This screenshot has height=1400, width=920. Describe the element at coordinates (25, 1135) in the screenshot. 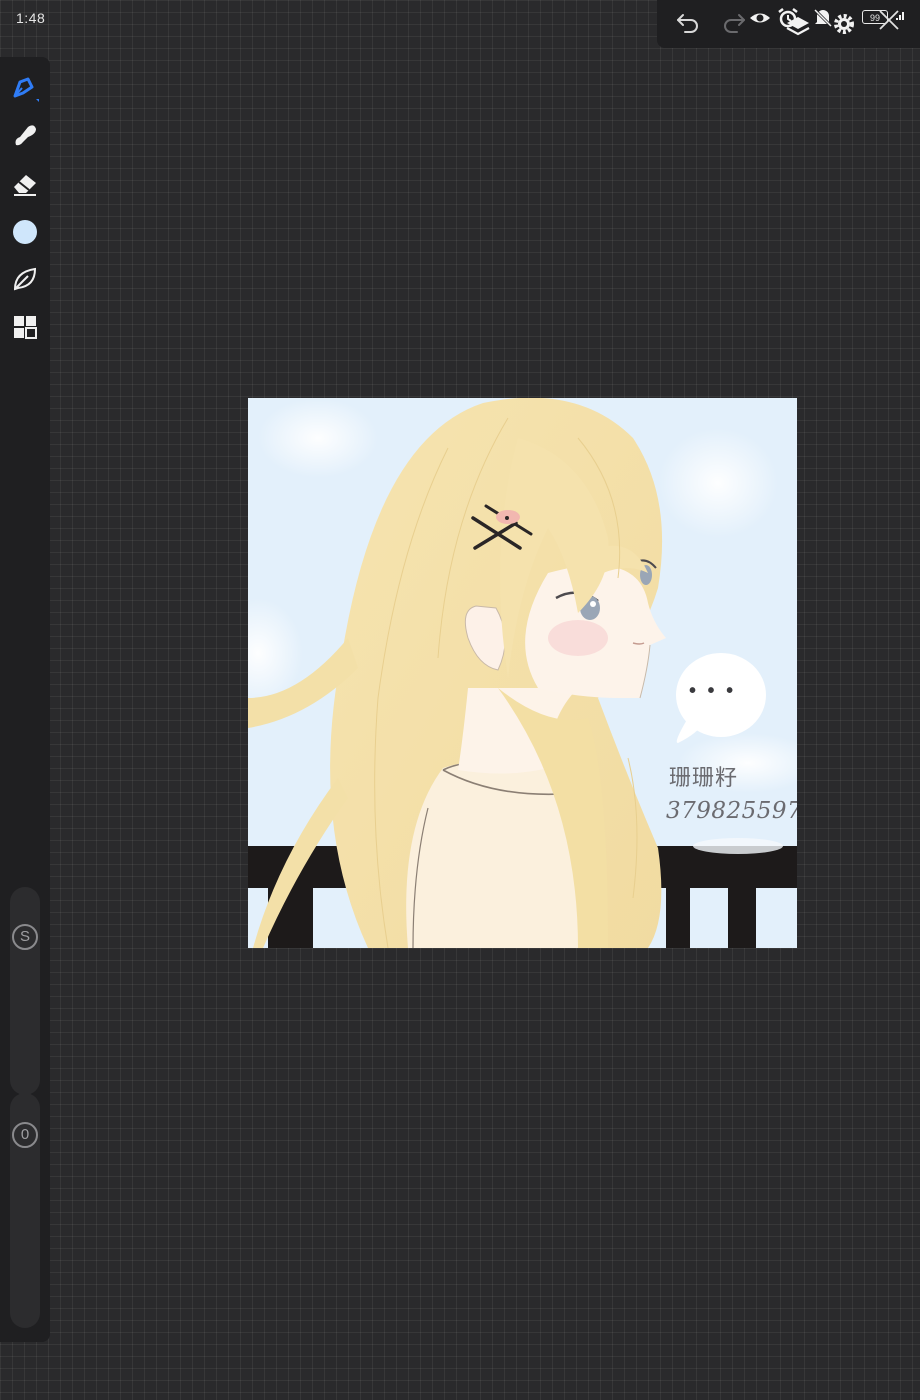

I see `opacity-thumb: 0` at that location.